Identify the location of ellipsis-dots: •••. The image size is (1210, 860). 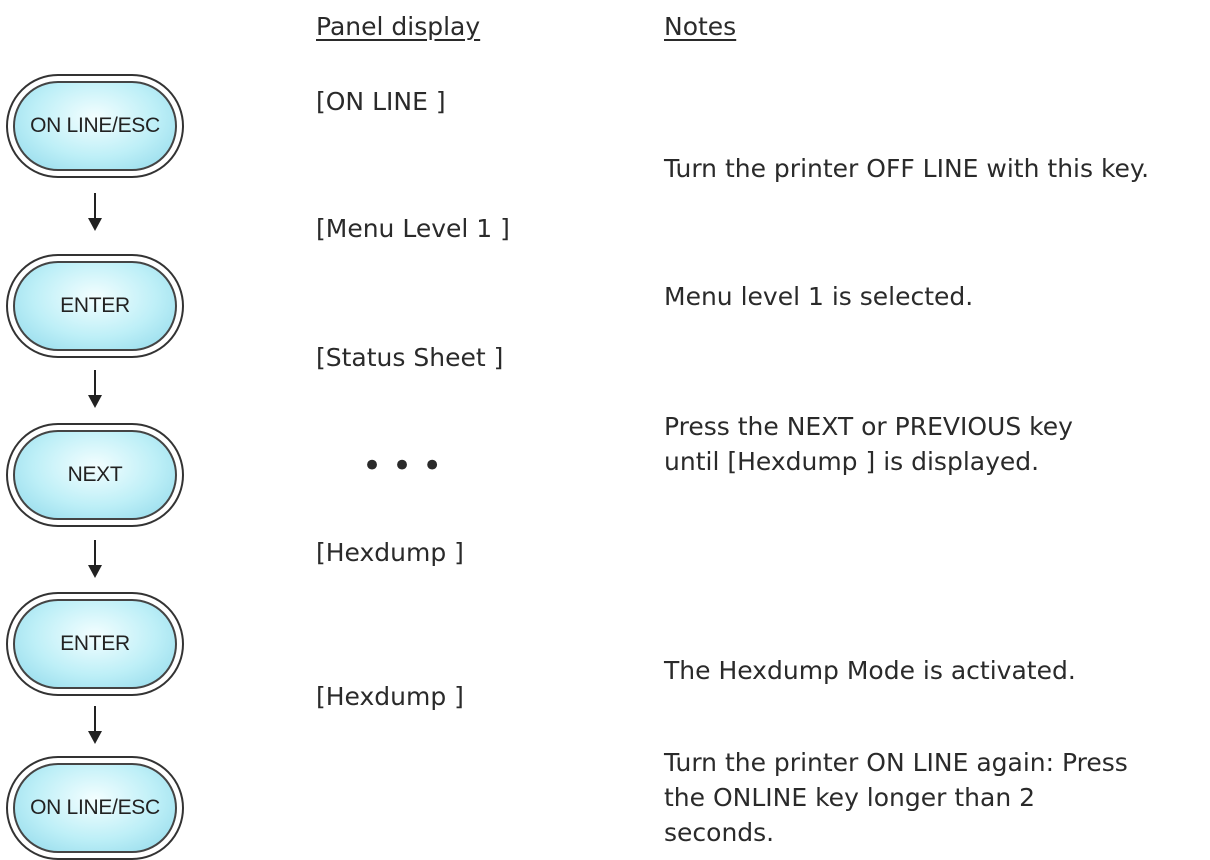
(407, 466).